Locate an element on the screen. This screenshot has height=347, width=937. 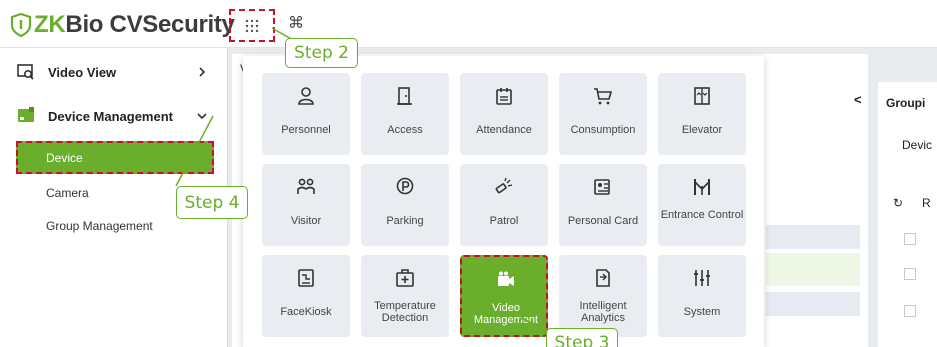
app-tile-label: Access is located at coordinates (405, 130).